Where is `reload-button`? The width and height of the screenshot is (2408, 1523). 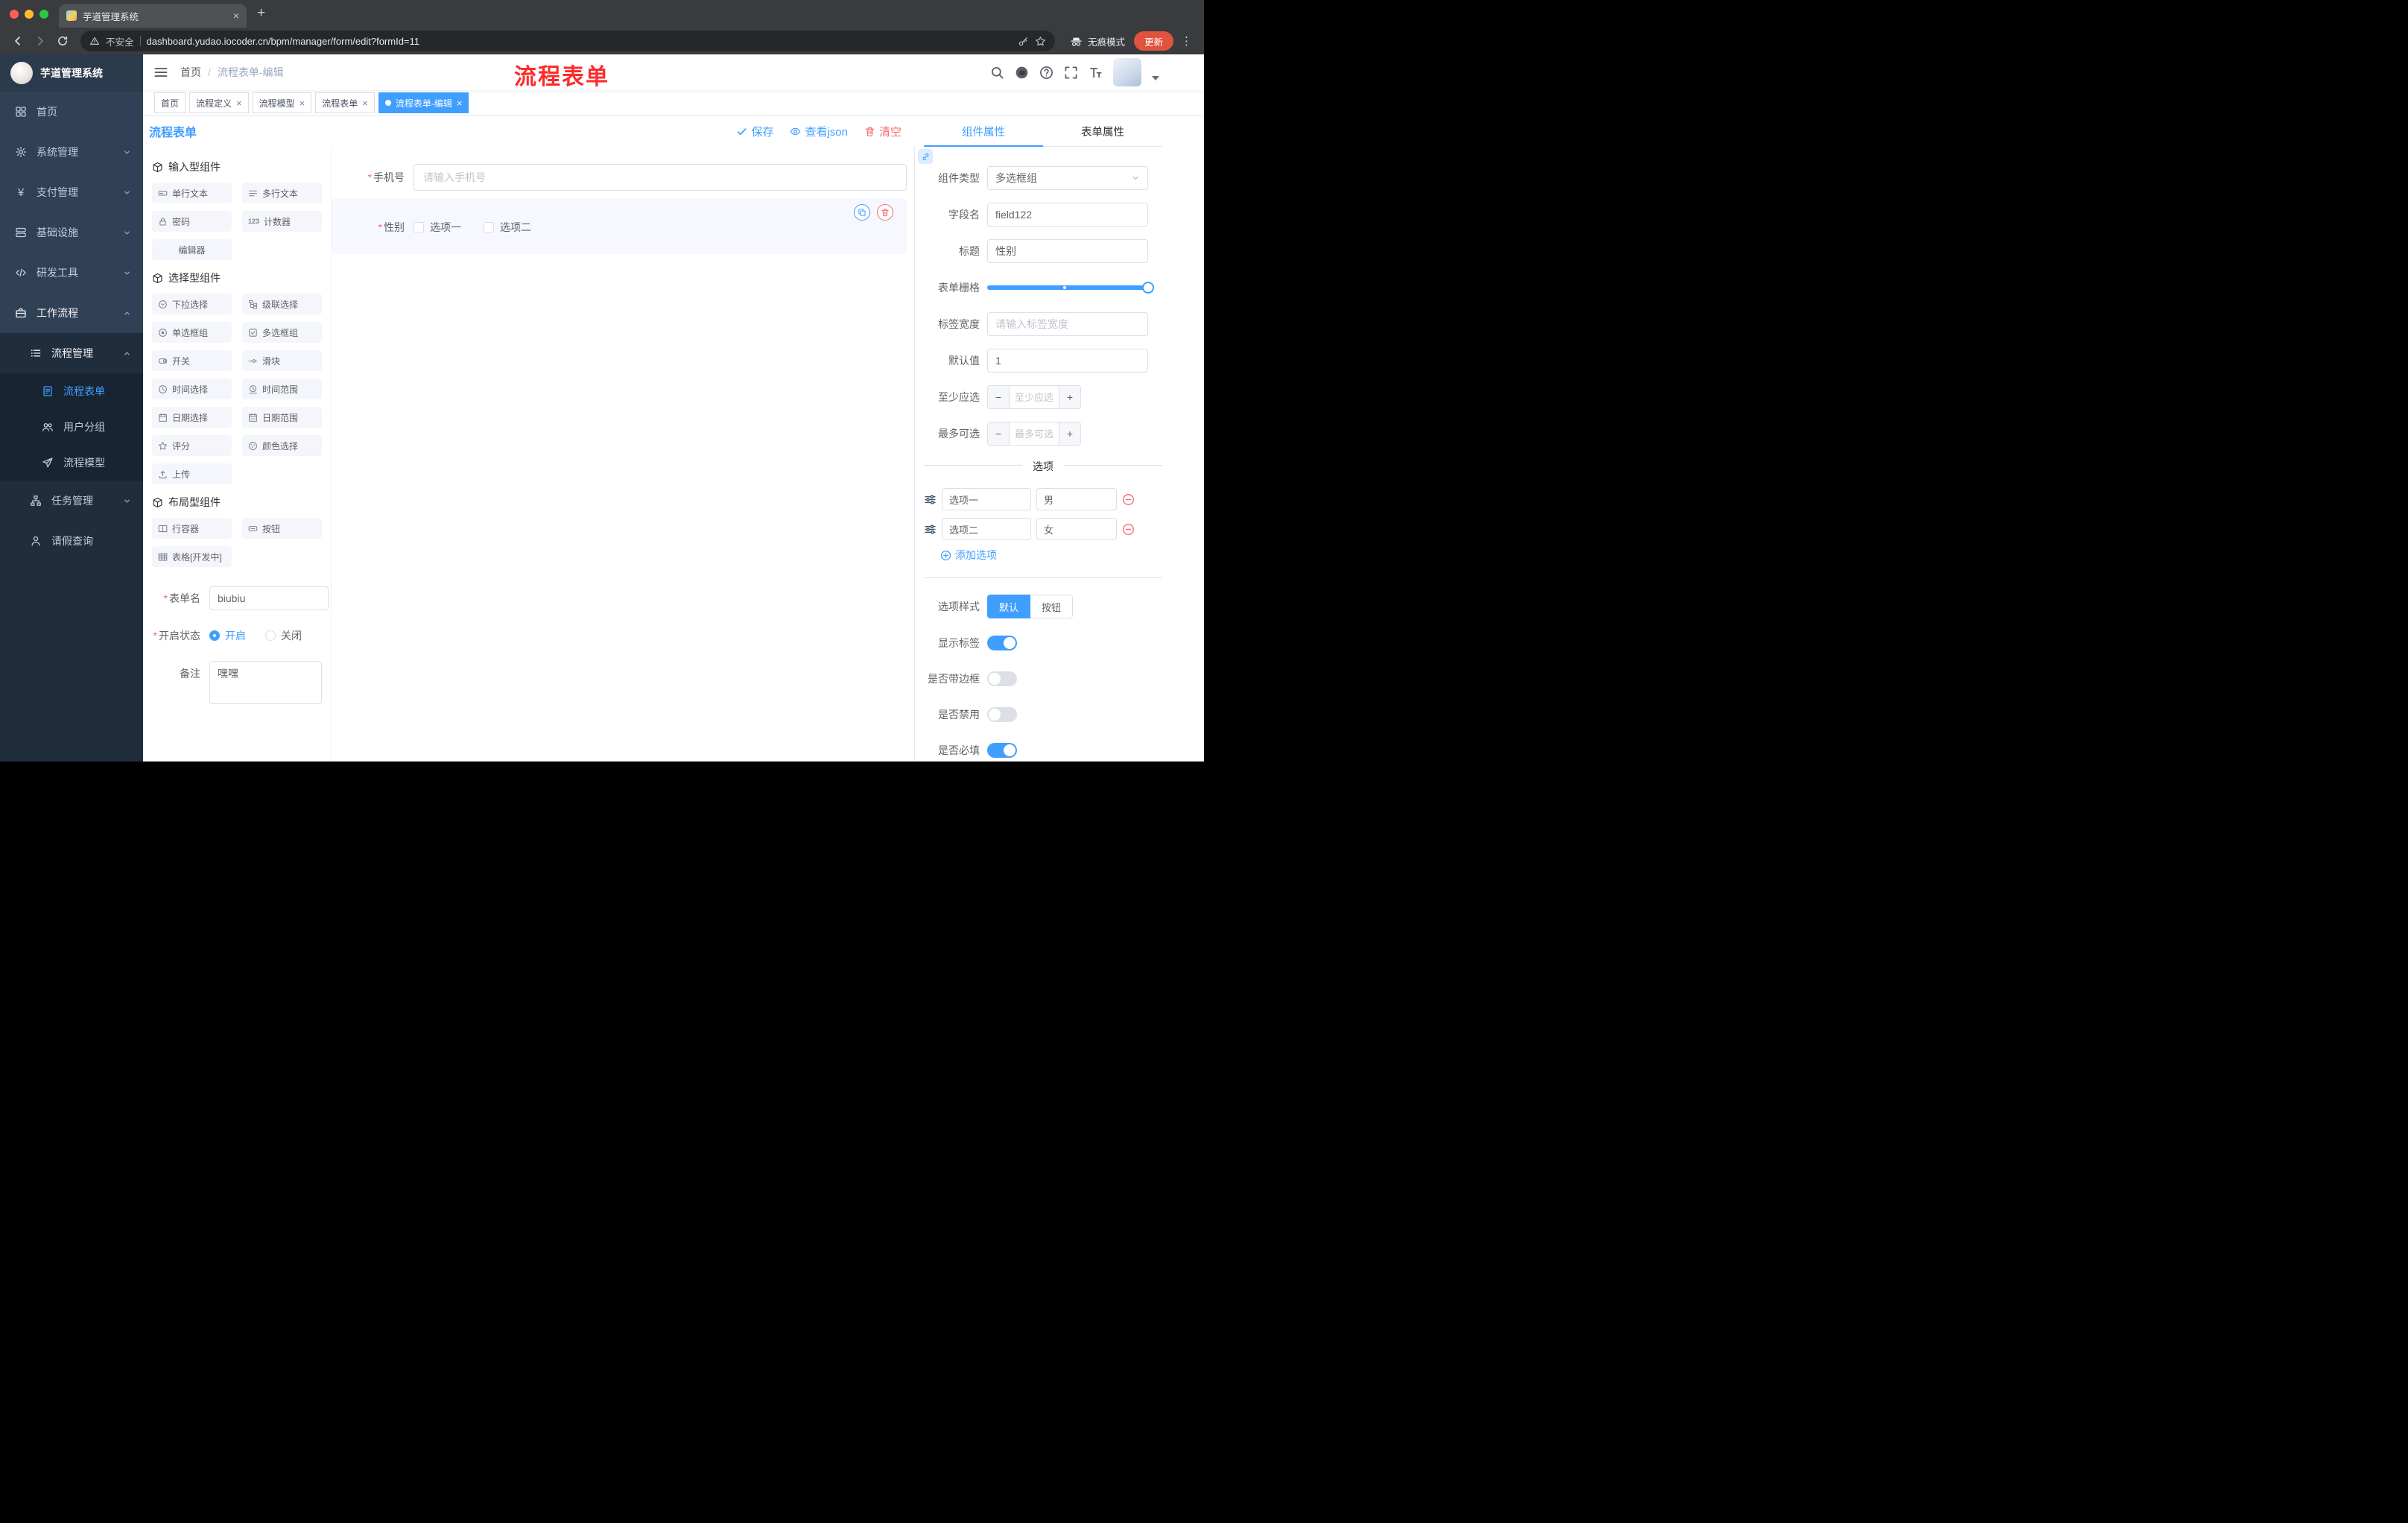
reload-button is located at coordinates (62, 41).